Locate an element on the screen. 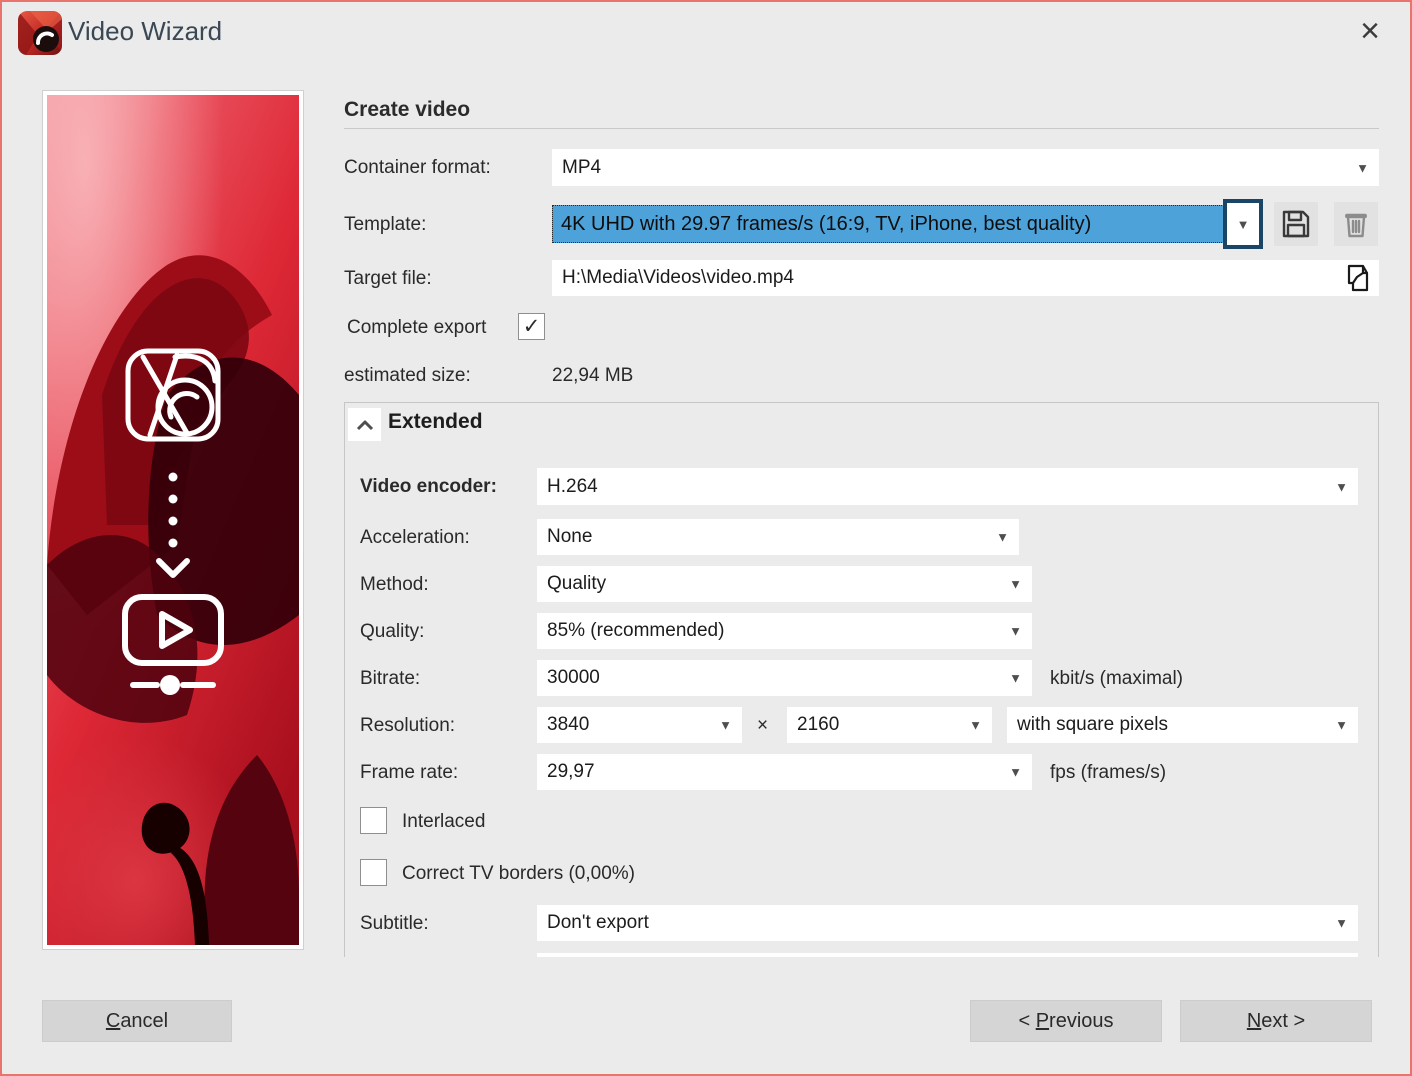 The height and width of the screenshot is (1076, 1412). tv-borders-checkbox is located at coordinates (373, 872).